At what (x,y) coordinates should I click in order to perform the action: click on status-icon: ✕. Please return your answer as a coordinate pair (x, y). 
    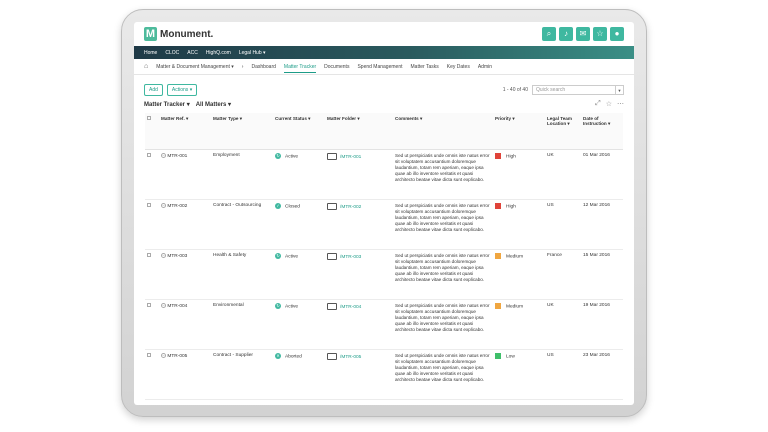
    Looking at the image, I should click on (278, 355).